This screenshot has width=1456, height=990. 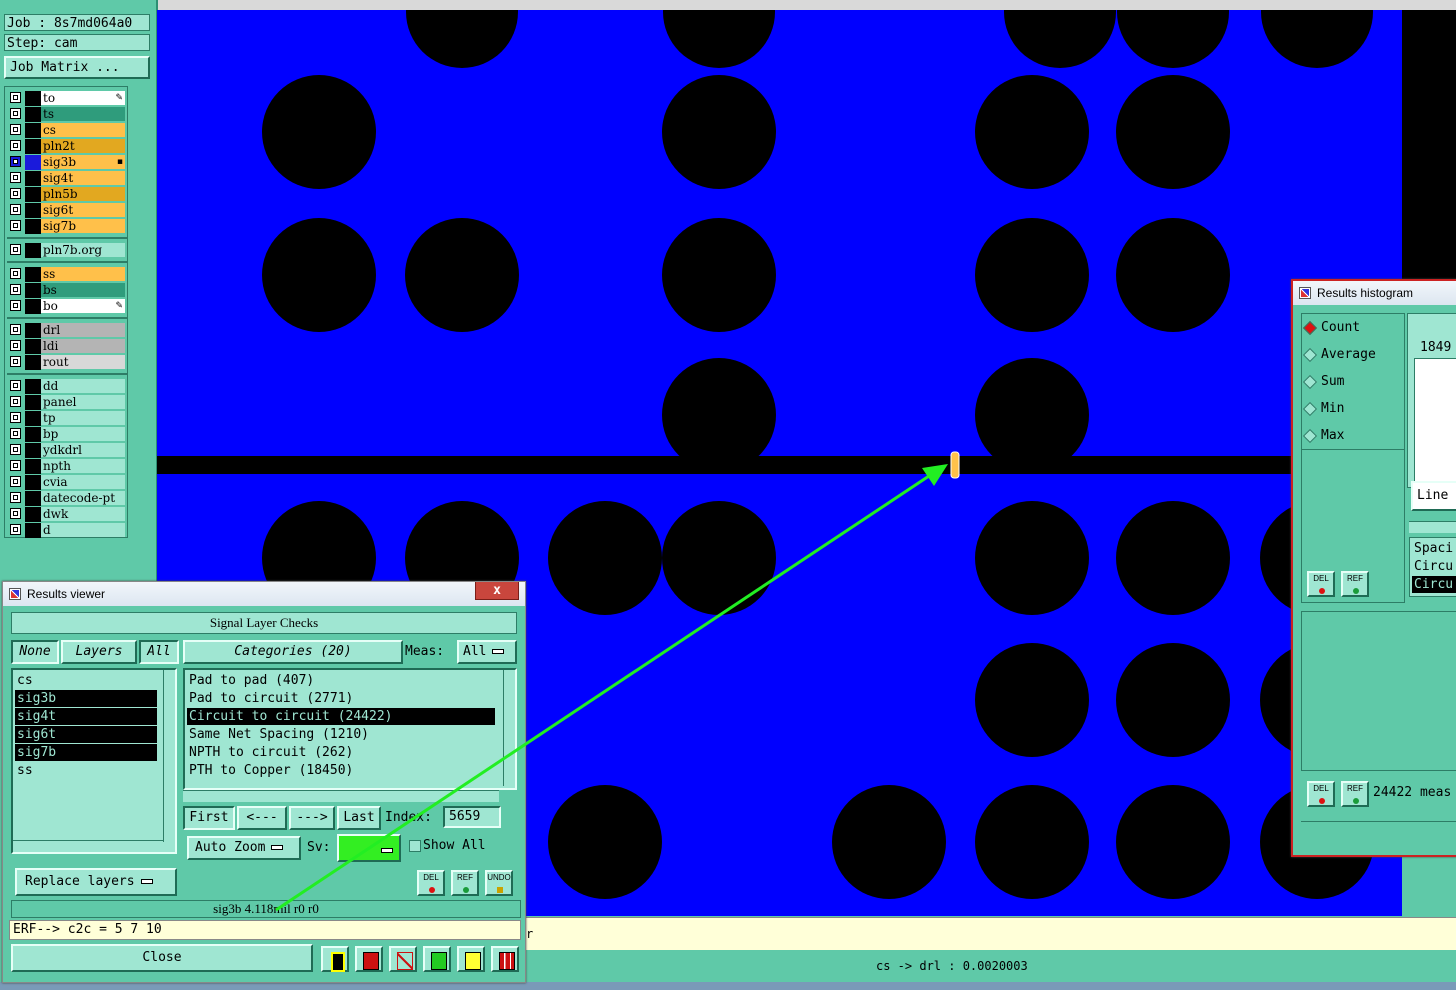 What do you see at coordinates (935, 475) in the screenshot?
I see `arrow-head-icon` at bounding box center [935, 475].